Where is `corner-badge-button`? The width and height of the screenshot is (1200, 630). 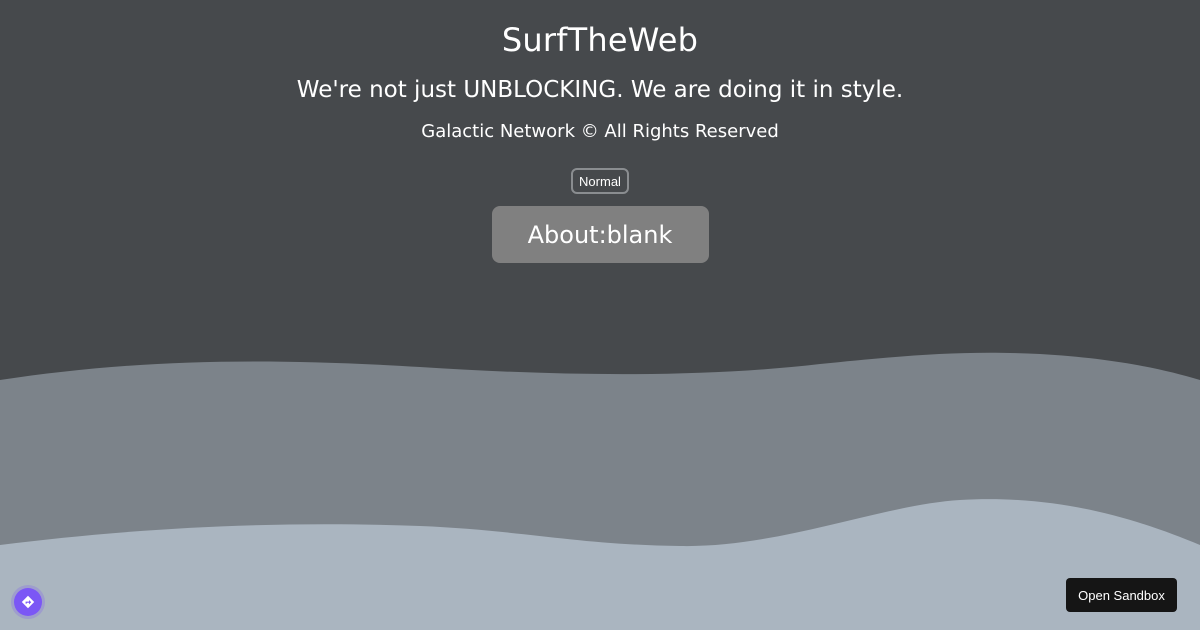
corner-badge-button is located at coordinates (28, 602).